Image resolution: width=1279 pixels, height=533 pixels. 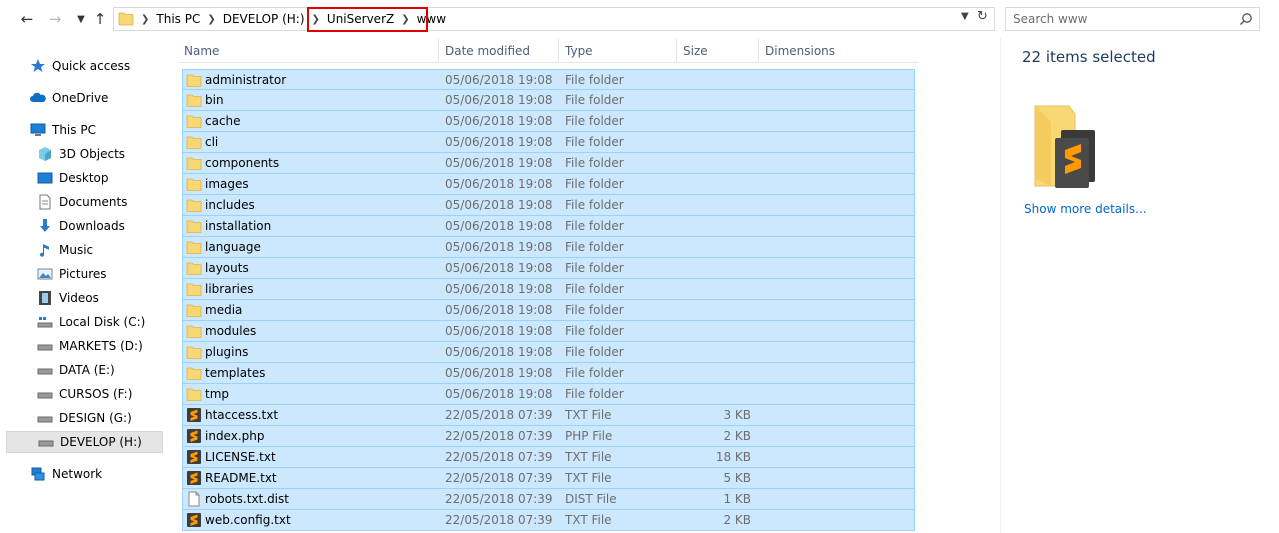 What do you see at coordinates (84, 474) in the screenshot?
I see `sidebar-item-network: Network` at bounding box center [84, 474].